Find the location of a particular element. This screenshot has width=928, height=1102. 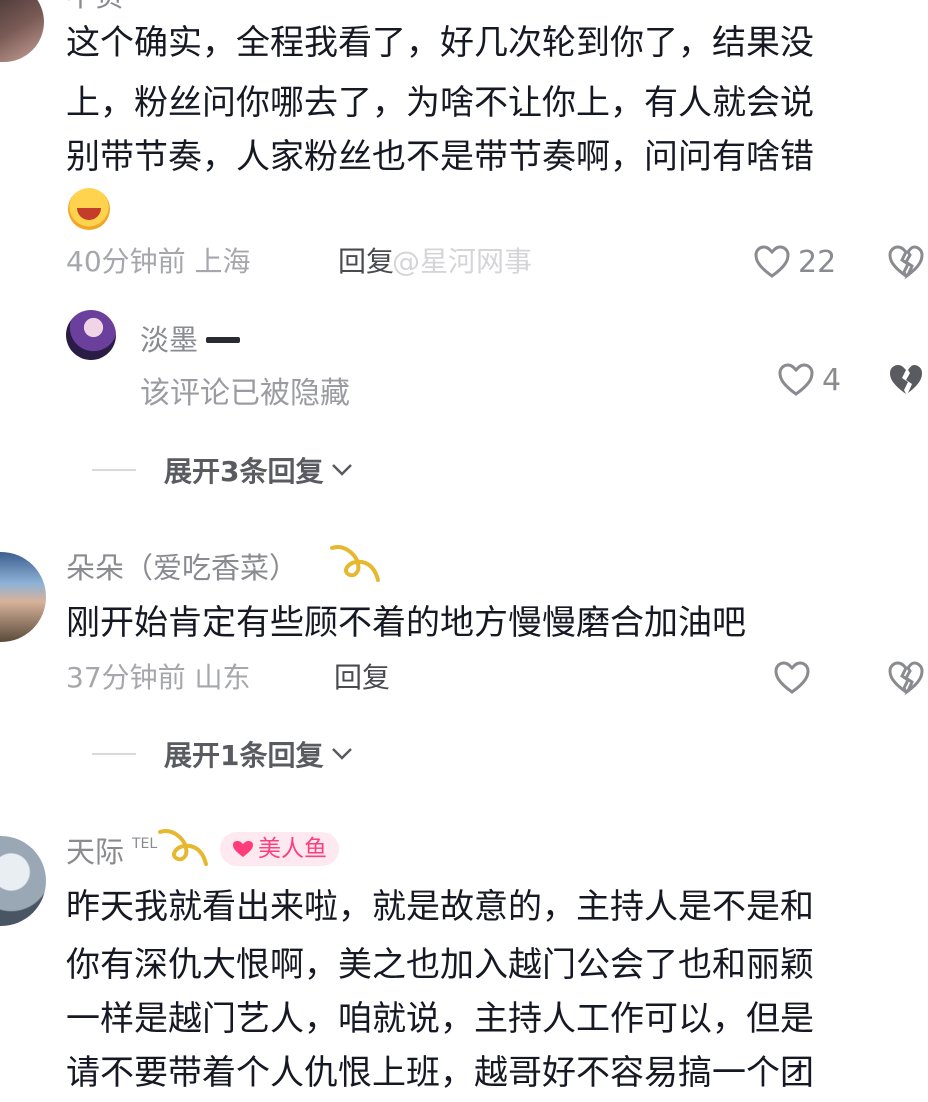

hidden-comment-note: 该评论已被隐藏 is located at coordinates (245, 393).